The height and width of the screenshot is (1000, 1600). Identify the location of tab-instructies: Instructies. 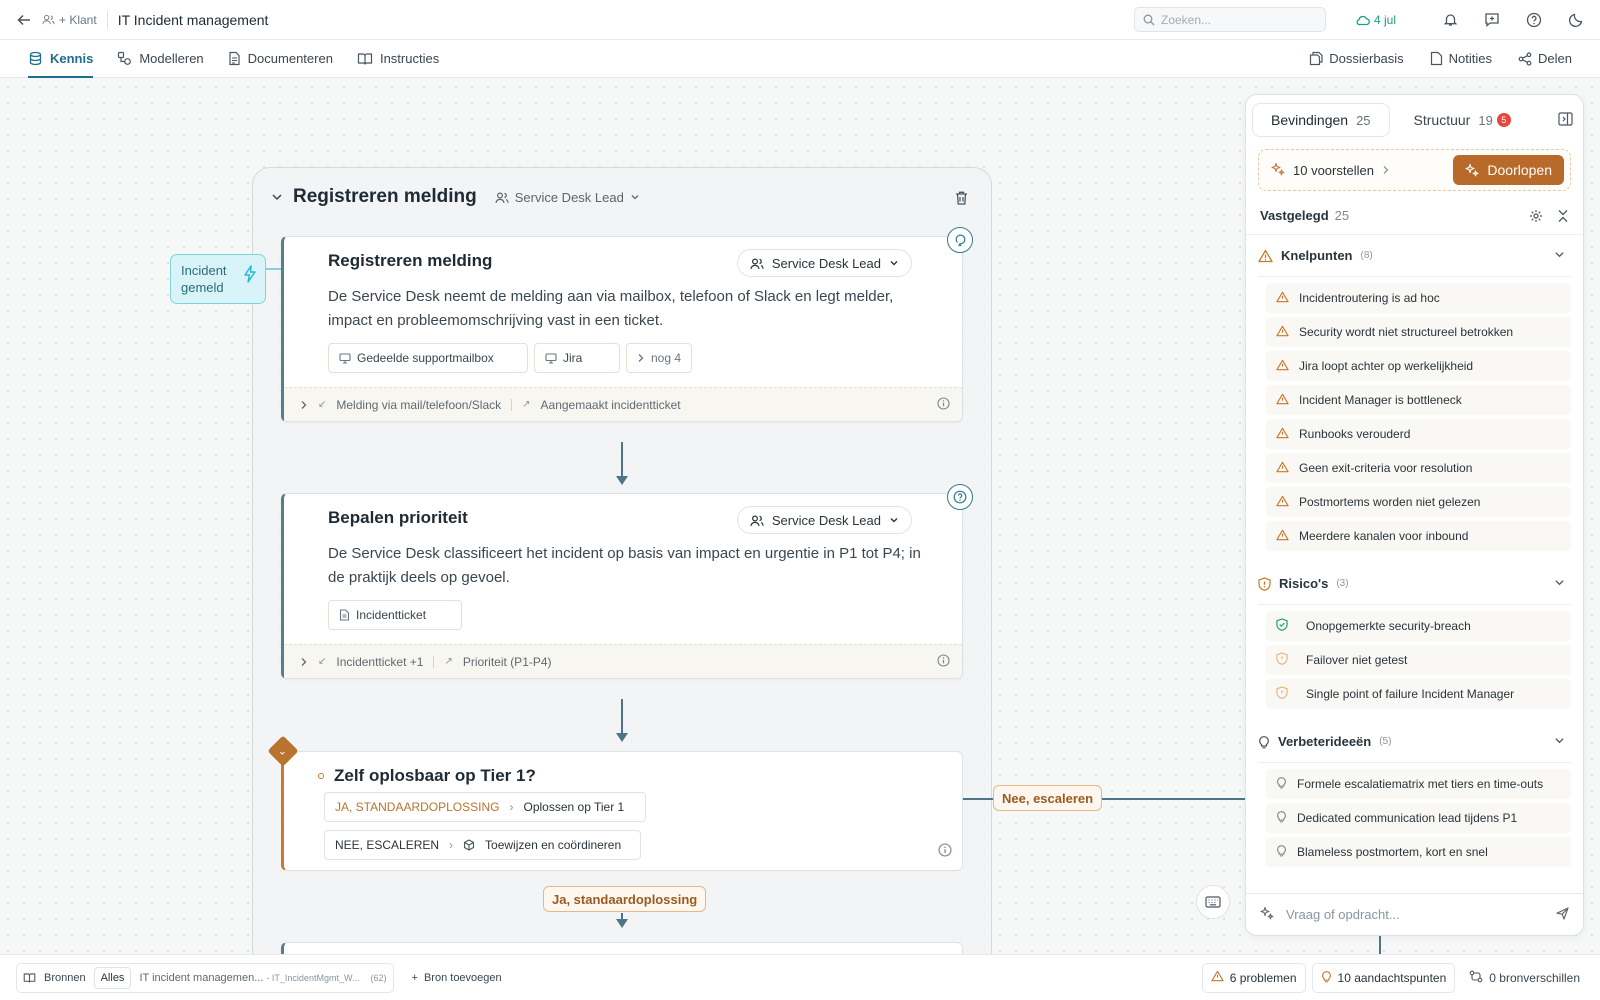
(404, 59).